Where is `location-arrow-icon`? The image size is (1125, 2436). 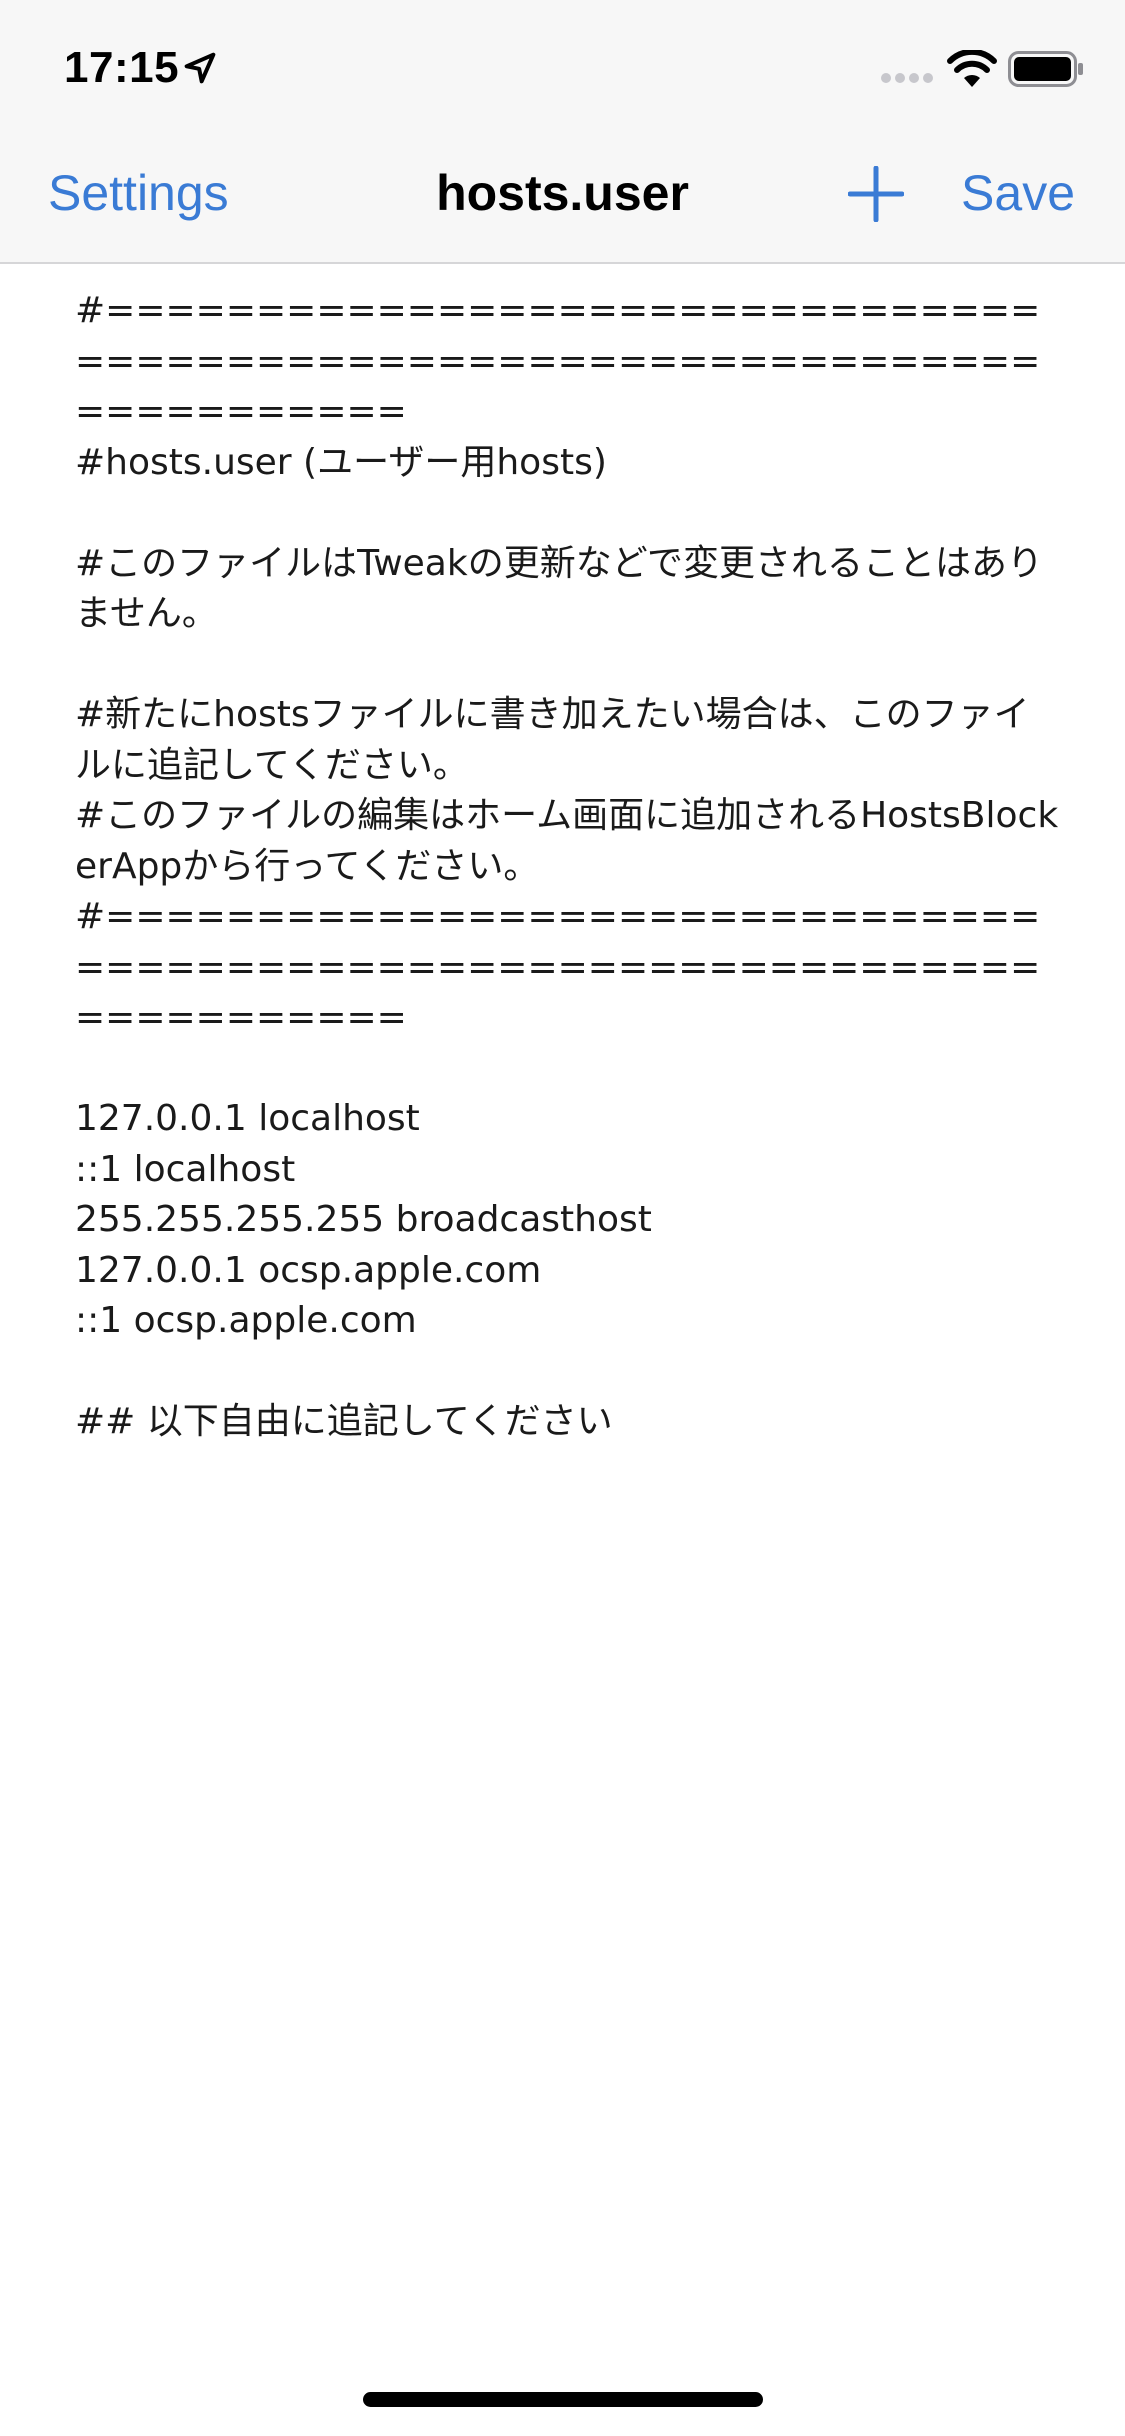
location-arrow-icon is located at coordinates (200, 68).